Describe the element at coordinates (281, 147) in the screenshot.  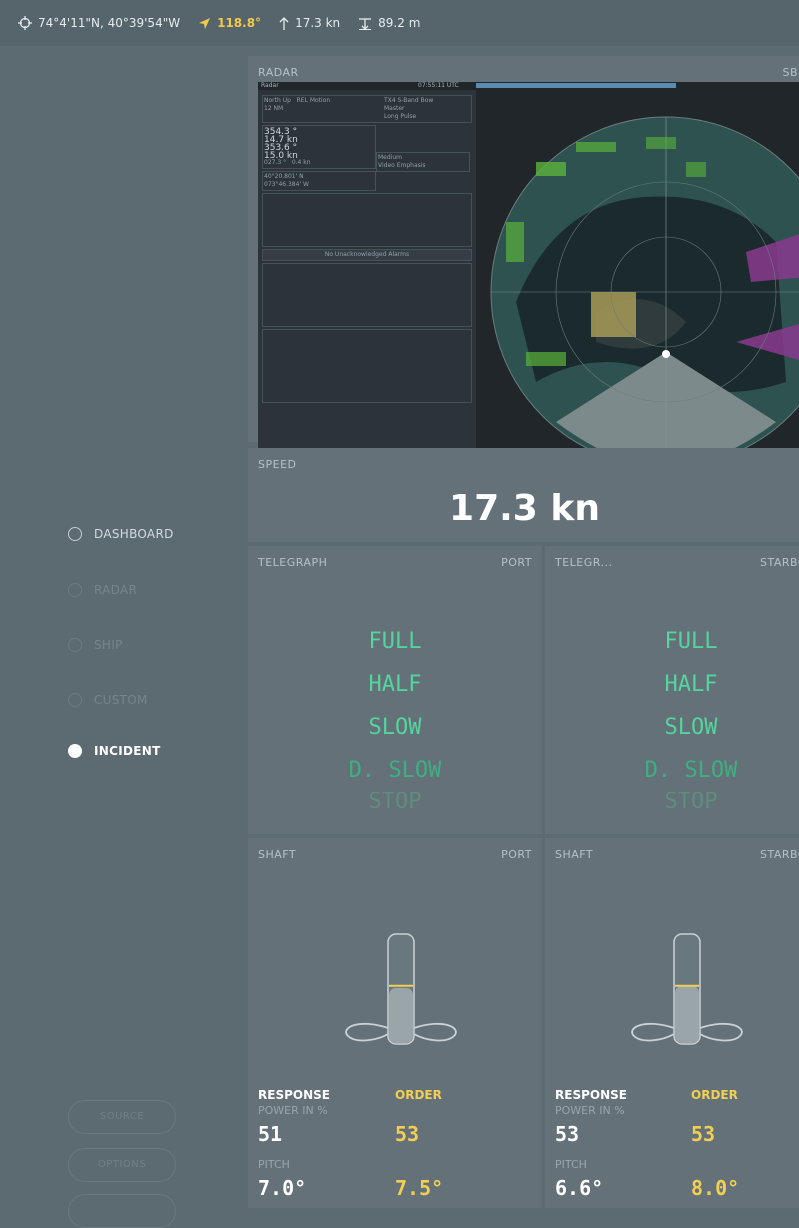
I see `radar-cog: 353.6 °` at that location.